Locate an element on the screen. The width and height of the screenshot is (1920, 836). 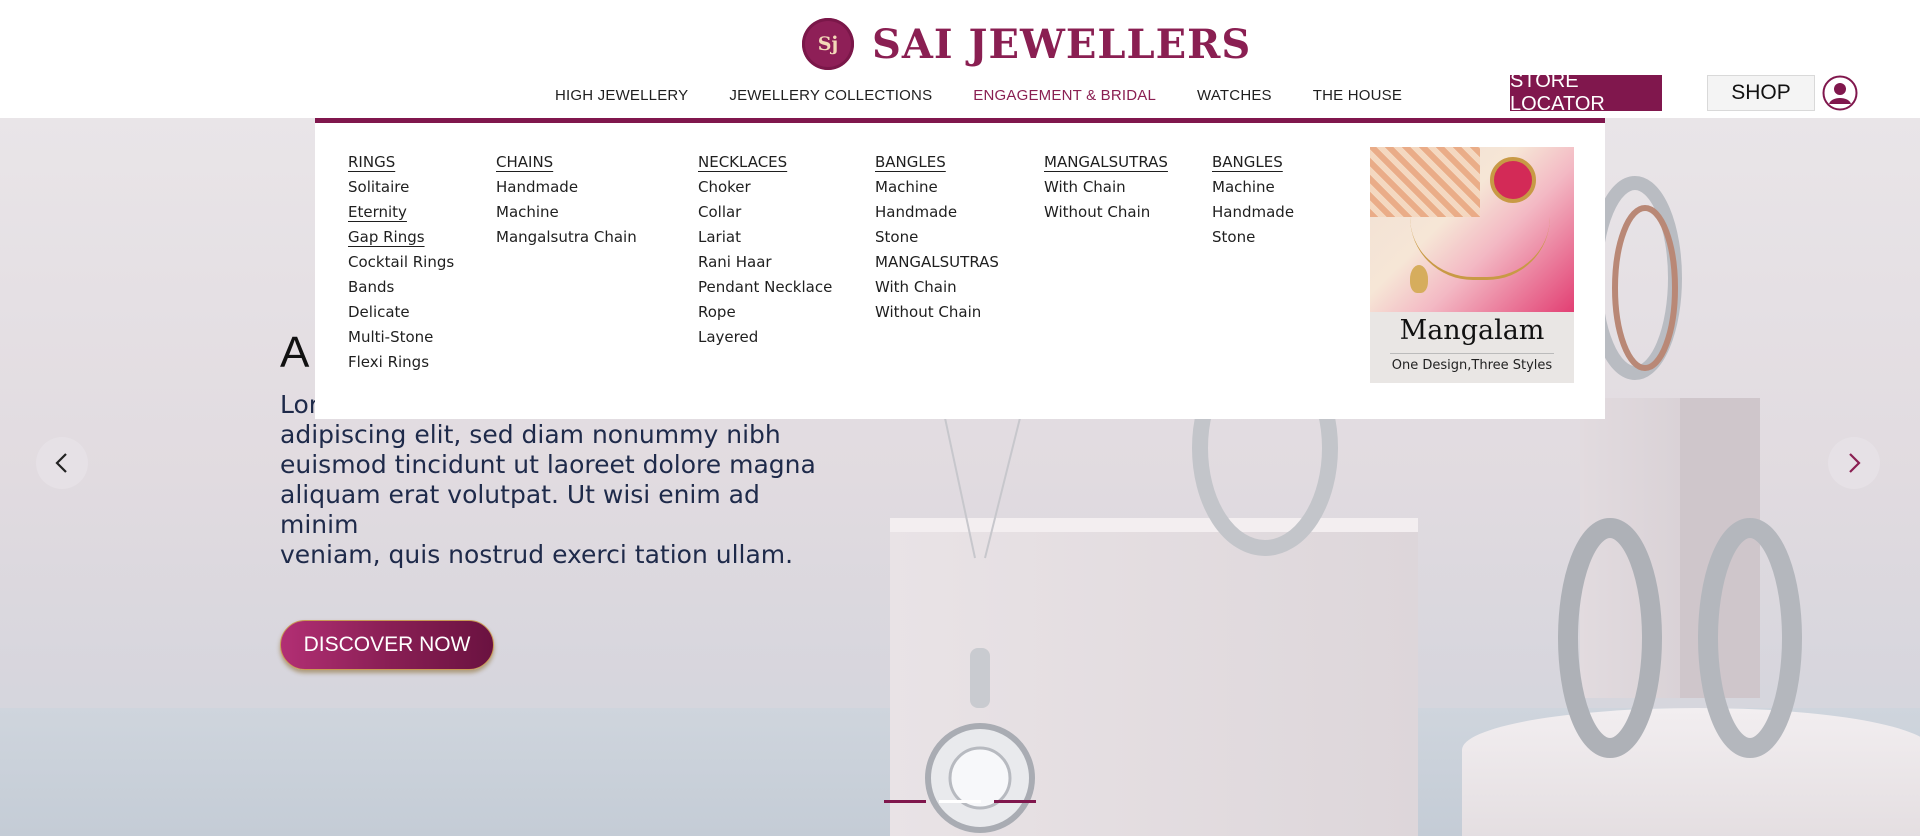
menu-item: Multi-Stone is located at coordinates (401, 337).